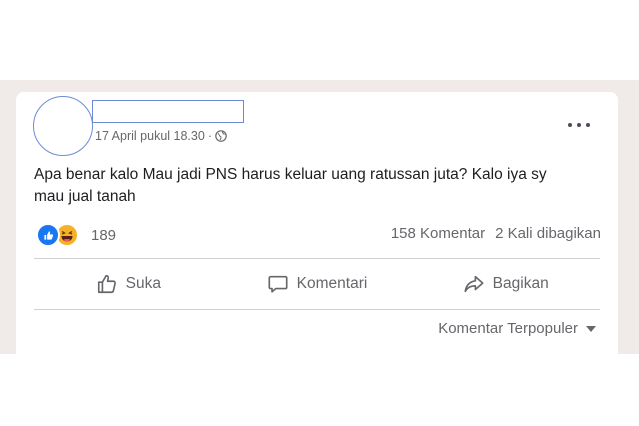  I want to click on globe-icon, so click(221, 136).